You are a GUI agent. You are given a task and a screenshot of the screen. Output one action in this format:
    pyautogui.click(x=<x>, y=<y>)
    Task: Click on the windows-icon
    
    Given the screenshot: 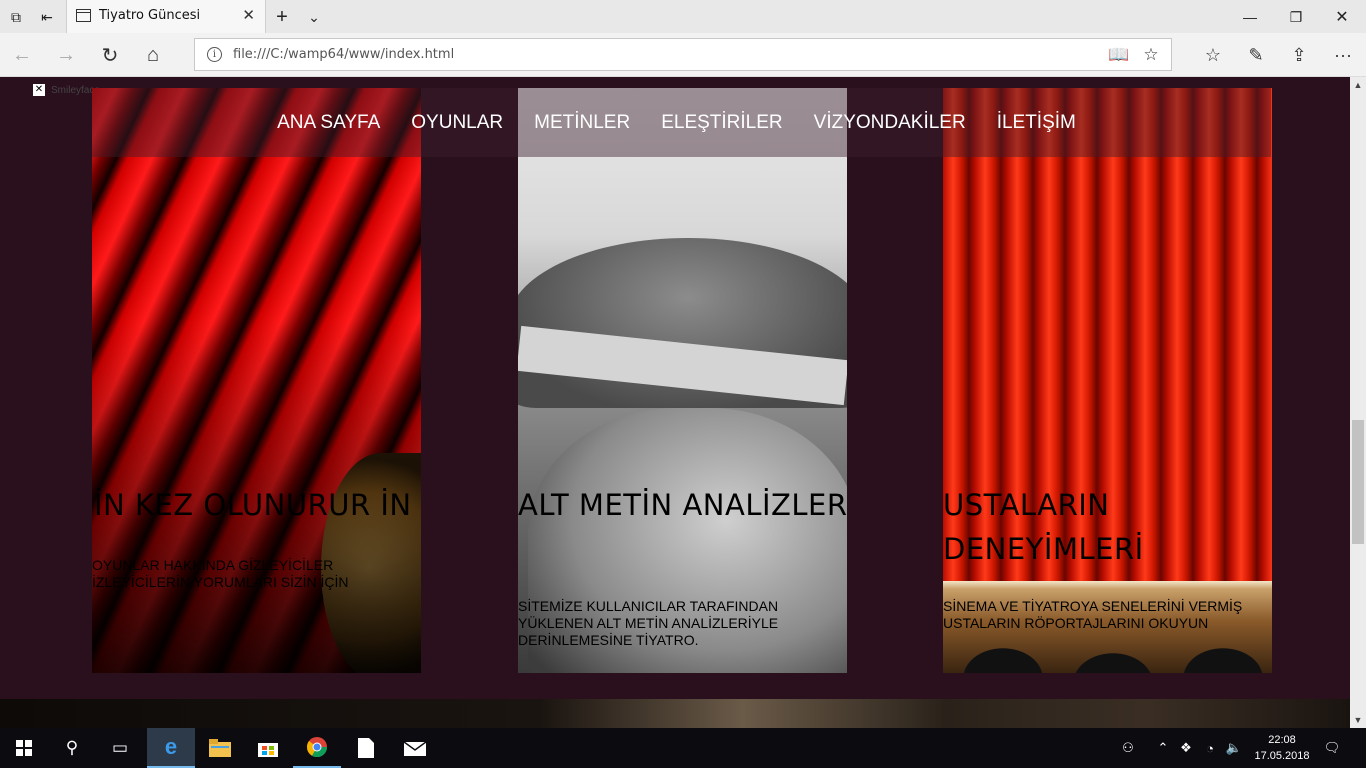 What is the action you would take?
    pyautogui.click(x=24, y=748)
    